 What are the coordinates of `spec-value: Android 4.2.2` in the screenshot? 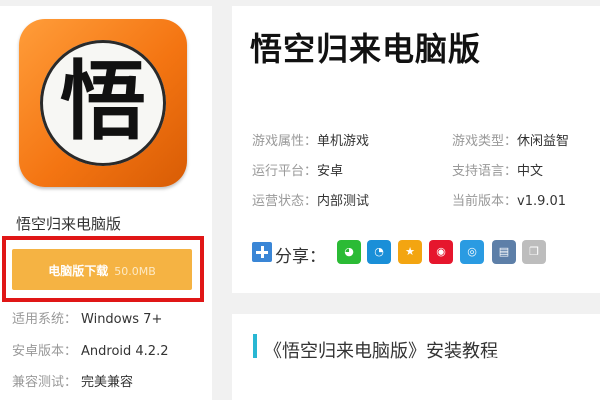 It's located at (125, 351).